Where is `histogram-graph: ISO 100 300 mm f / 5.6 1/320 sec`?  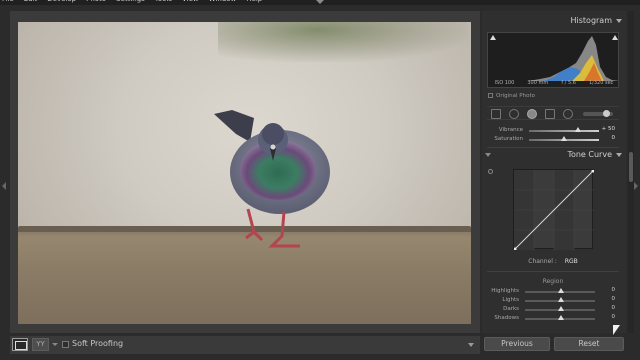 histogram-graph: ISO 100 300 mm f / 5.6 1/320 sec is located at coordinates (553, 60).